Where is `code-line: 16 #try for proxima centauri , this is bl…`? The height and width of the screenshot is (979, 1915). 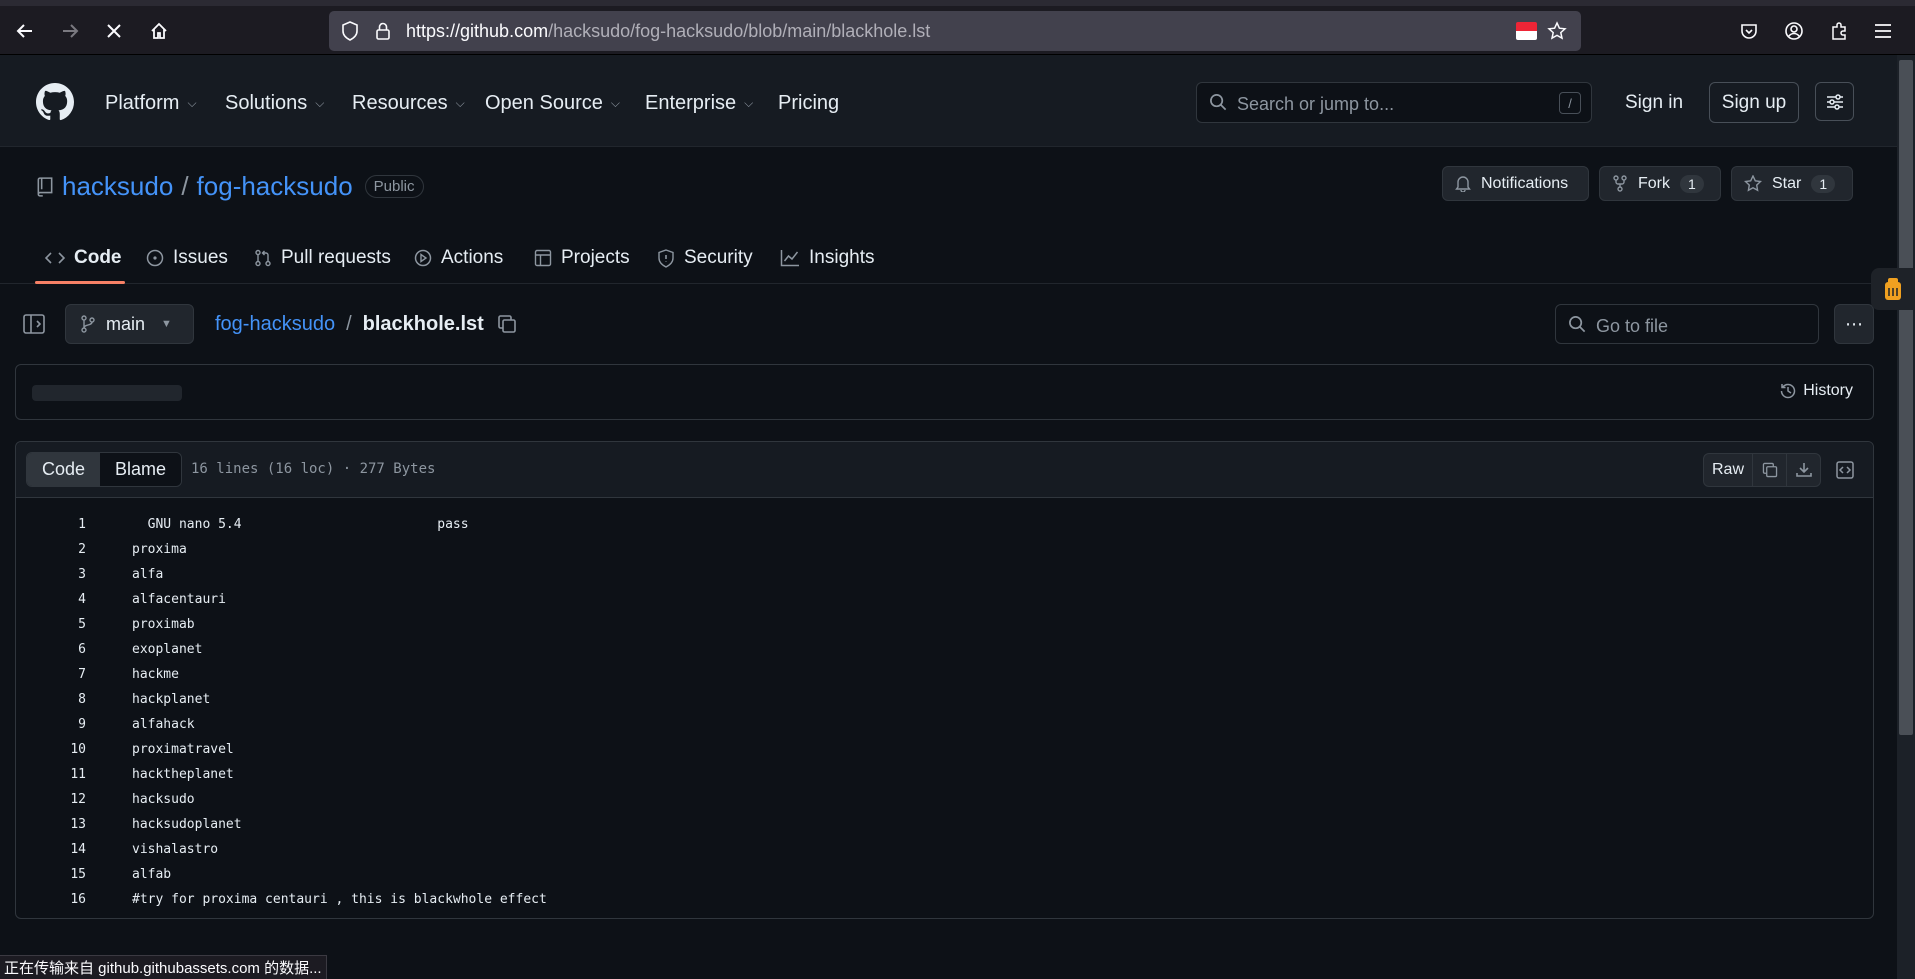
code-line: 16 #try for proxima centauri , this is bl… is located at coordinates (944, 899).